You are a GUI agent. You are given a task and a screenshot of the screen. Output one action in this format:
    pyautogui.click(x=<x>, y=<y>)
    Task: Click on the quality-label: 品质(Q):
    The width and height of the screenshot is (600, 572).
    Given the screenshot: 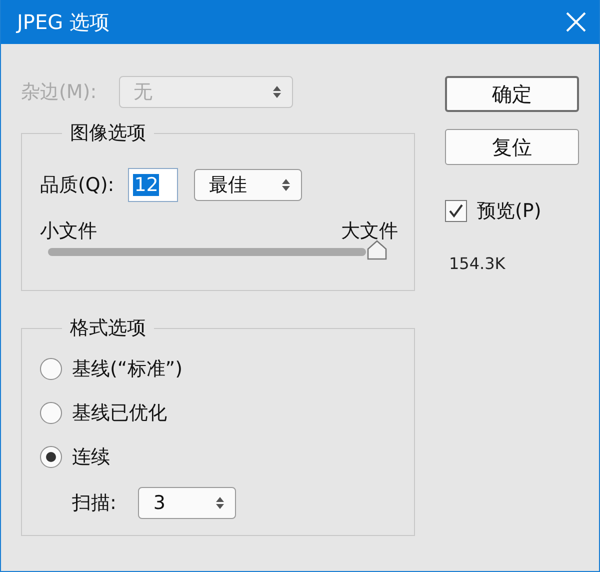 What is the action you would take?
    pyautogui.click(x=77, y=185)
    